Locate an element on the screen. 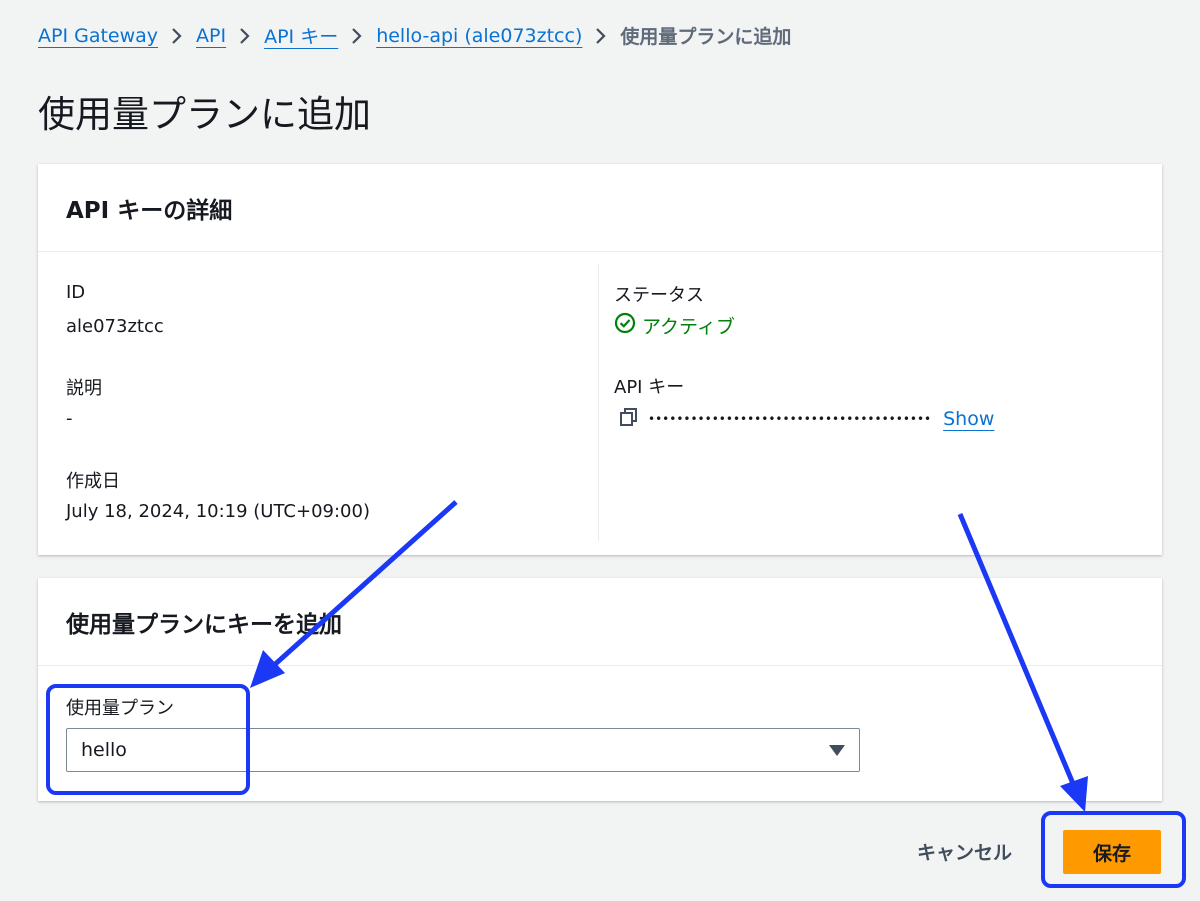 The image size is (1200, 901). cancel-button: キャンセル is located at coordinates (964, 851).